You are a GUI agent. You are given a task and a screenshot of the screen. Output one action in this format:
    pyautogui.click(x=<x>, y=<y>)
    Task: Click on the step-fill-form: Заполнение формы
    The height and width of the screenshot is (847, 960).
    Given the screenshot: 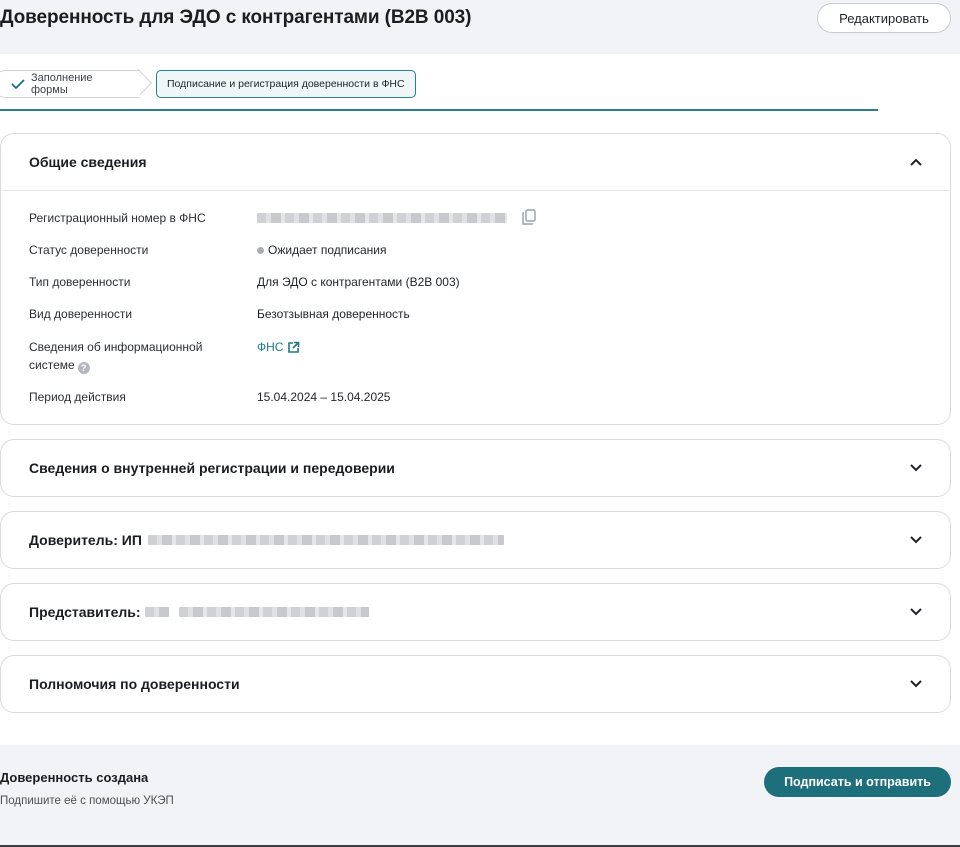 What is the action you would take?
    pyautogui.click(x=70, y=84)
    